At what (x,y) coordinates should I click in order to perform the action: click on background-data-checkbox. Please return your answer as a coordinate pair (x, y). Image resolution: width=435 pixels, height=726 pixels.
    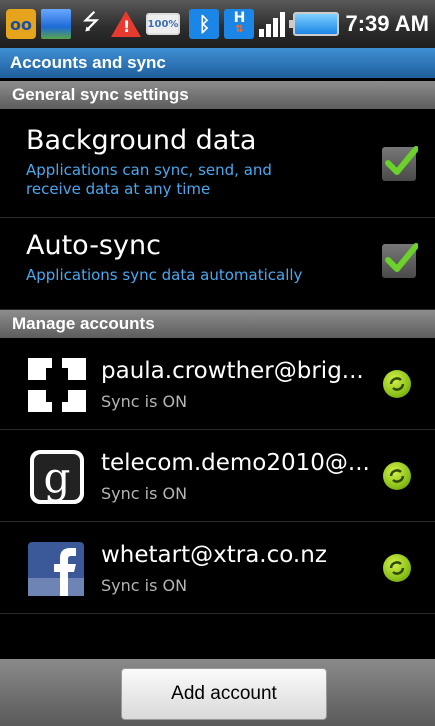
    Looking at the image, I should click on (400, 163).